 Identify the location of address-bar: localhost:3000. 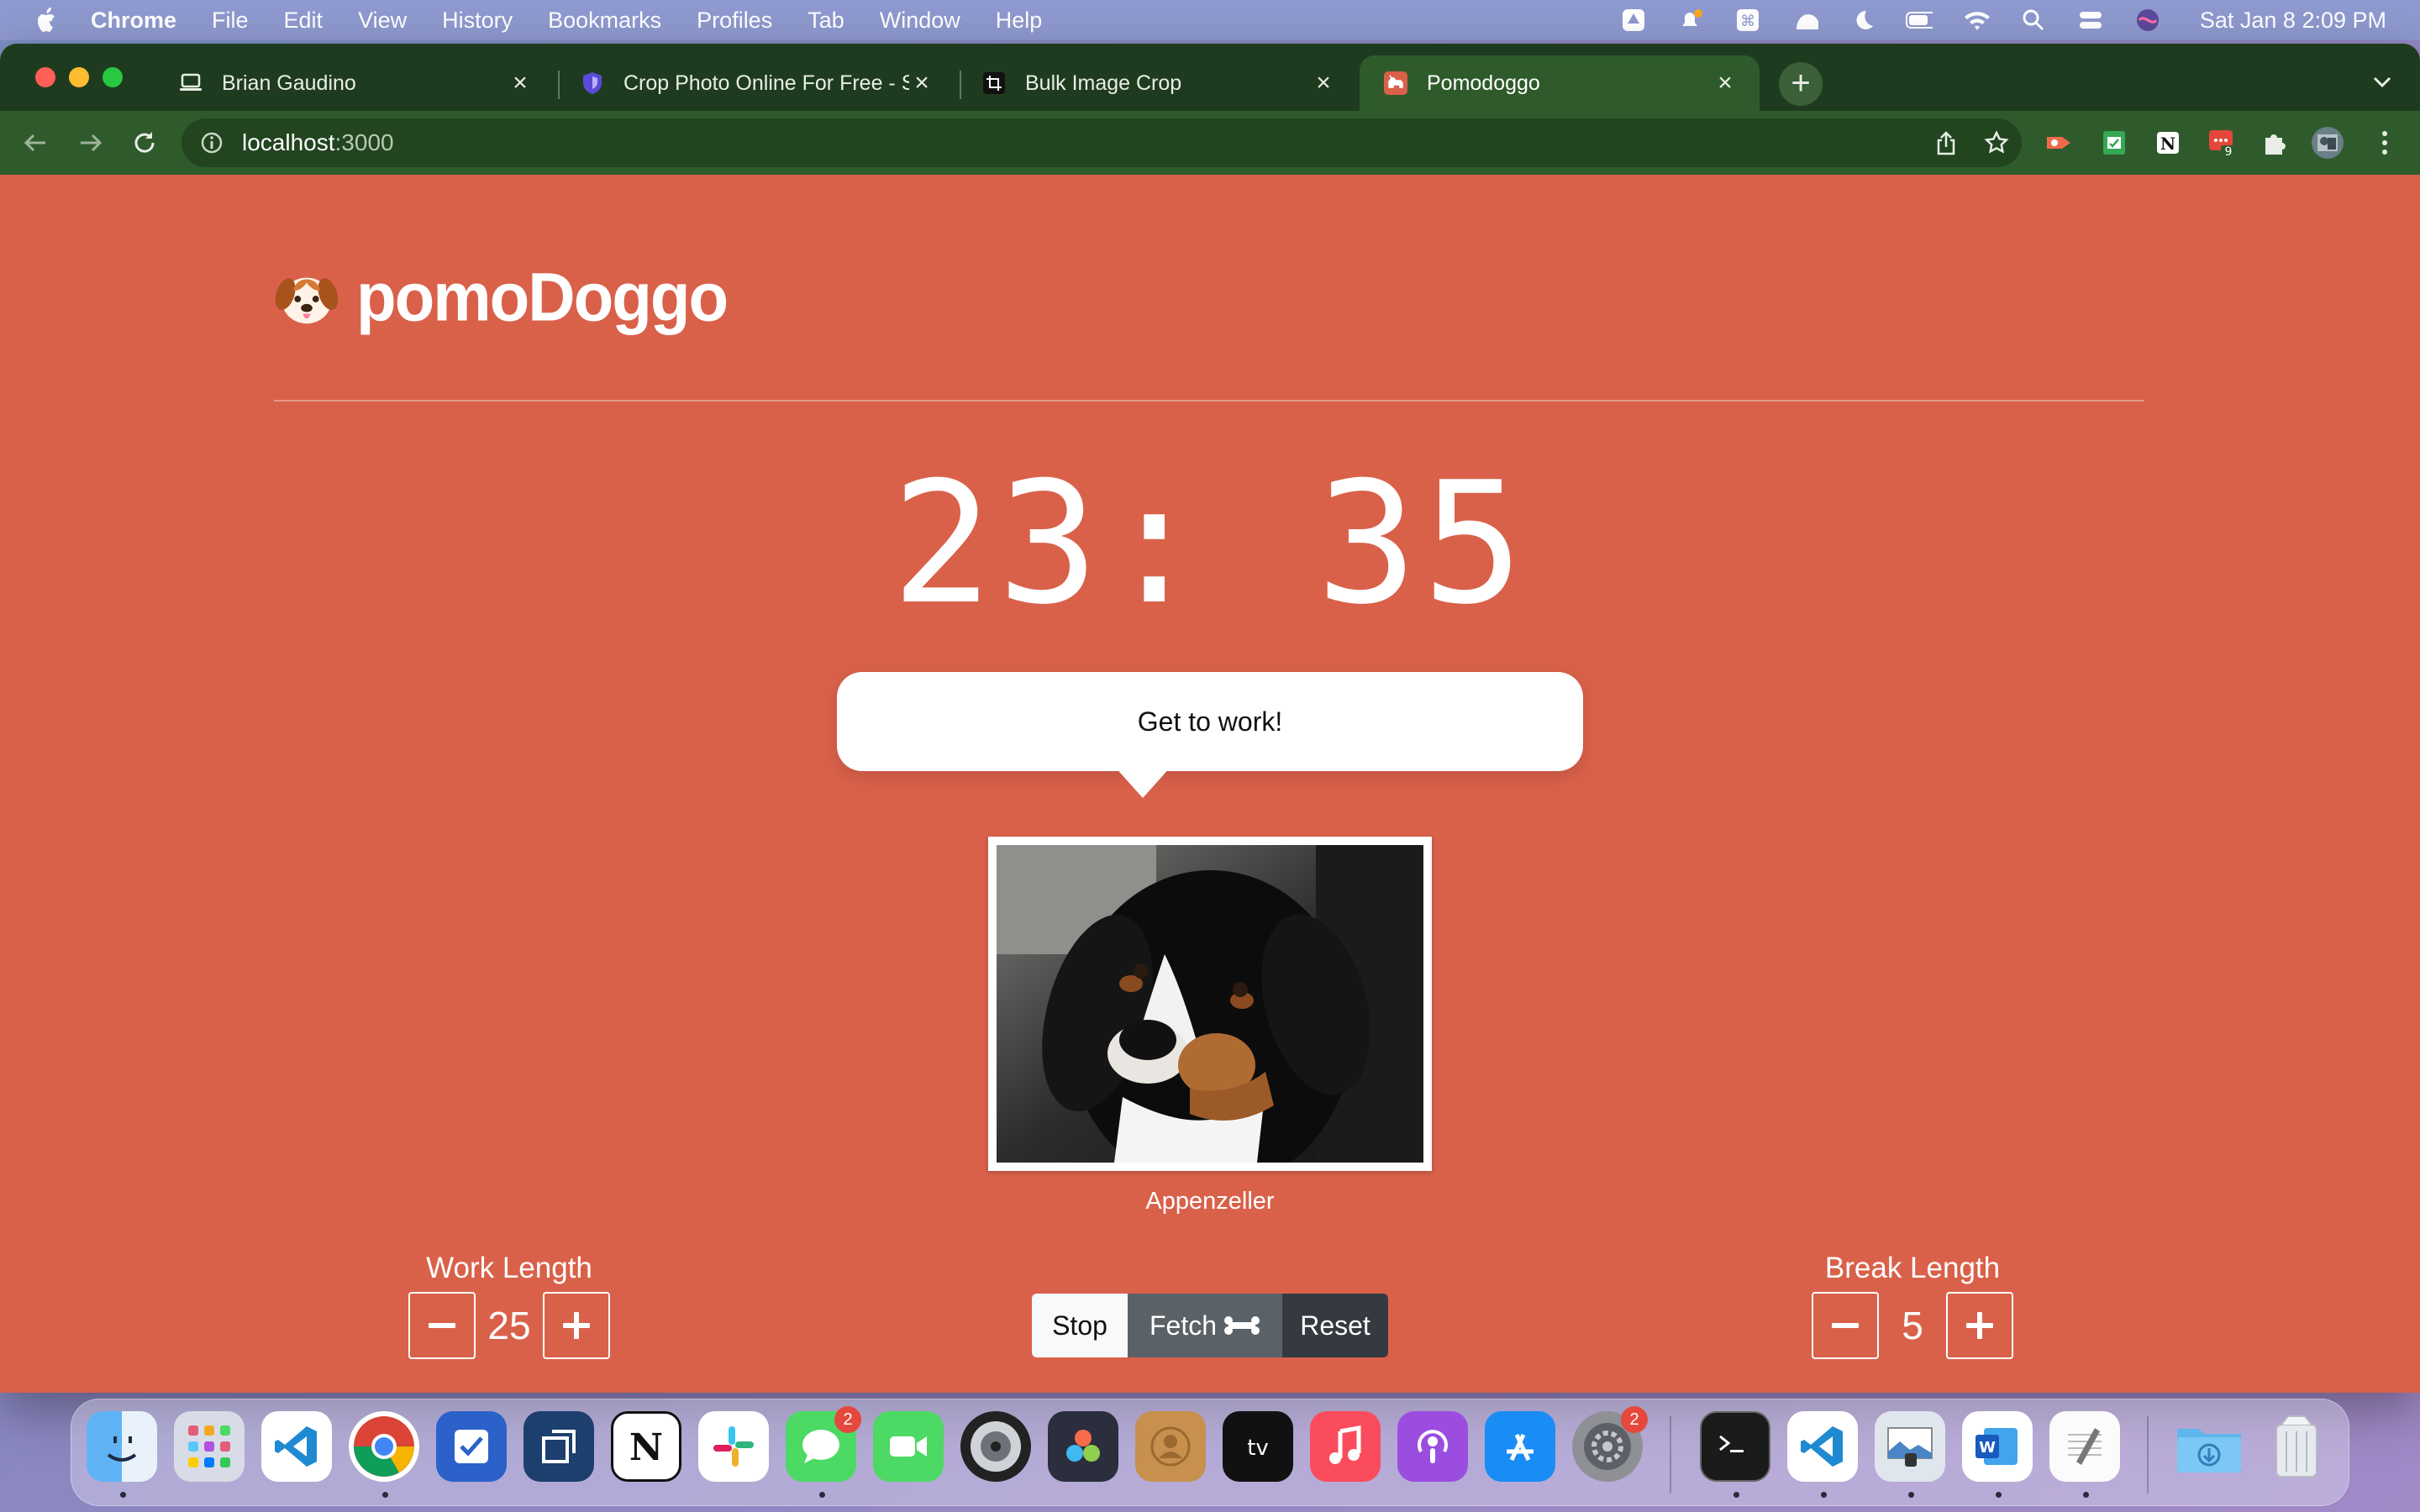
(1102, 142).